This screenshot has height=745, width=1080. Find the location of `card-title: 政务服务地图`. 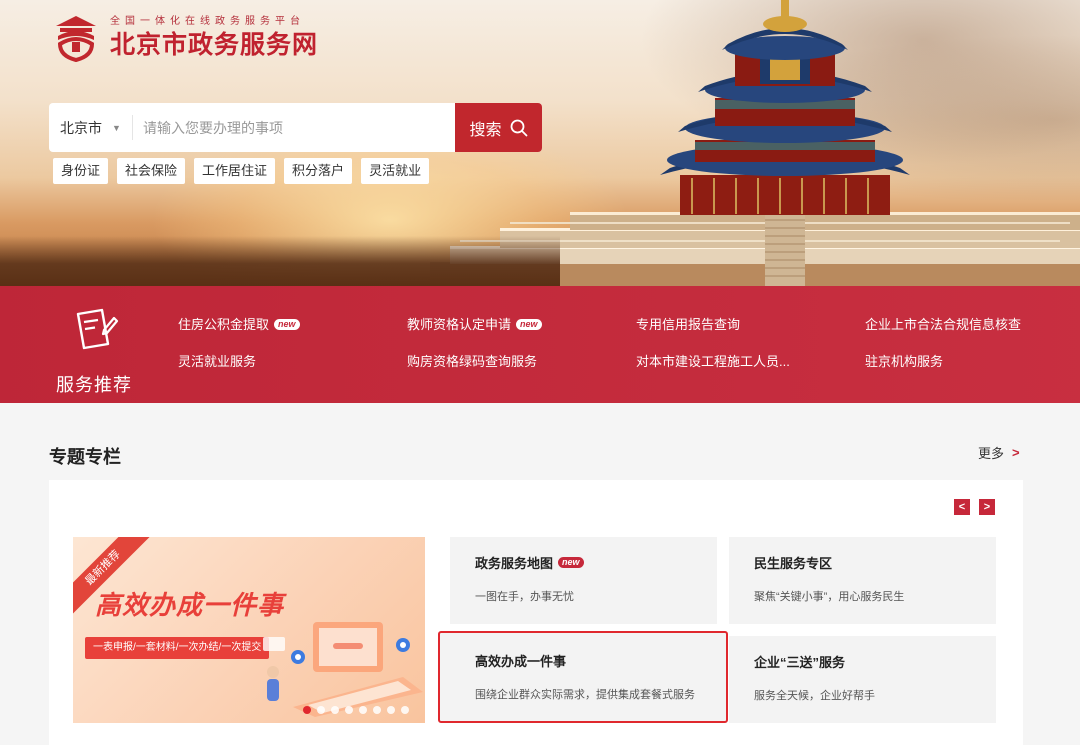

card-title: 政务服务地图 is located at coordinates (514, 563).